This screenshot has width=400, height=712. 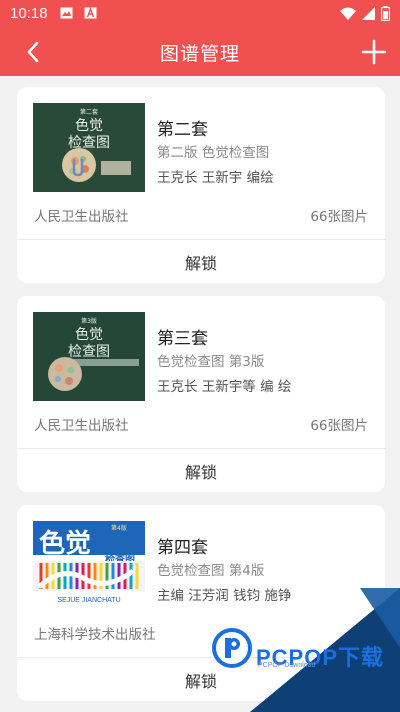 What do you see at coordinates (232, 648) in the screenshot?
I see `pcpop-logo-icon` at bounding box center [232, 648].